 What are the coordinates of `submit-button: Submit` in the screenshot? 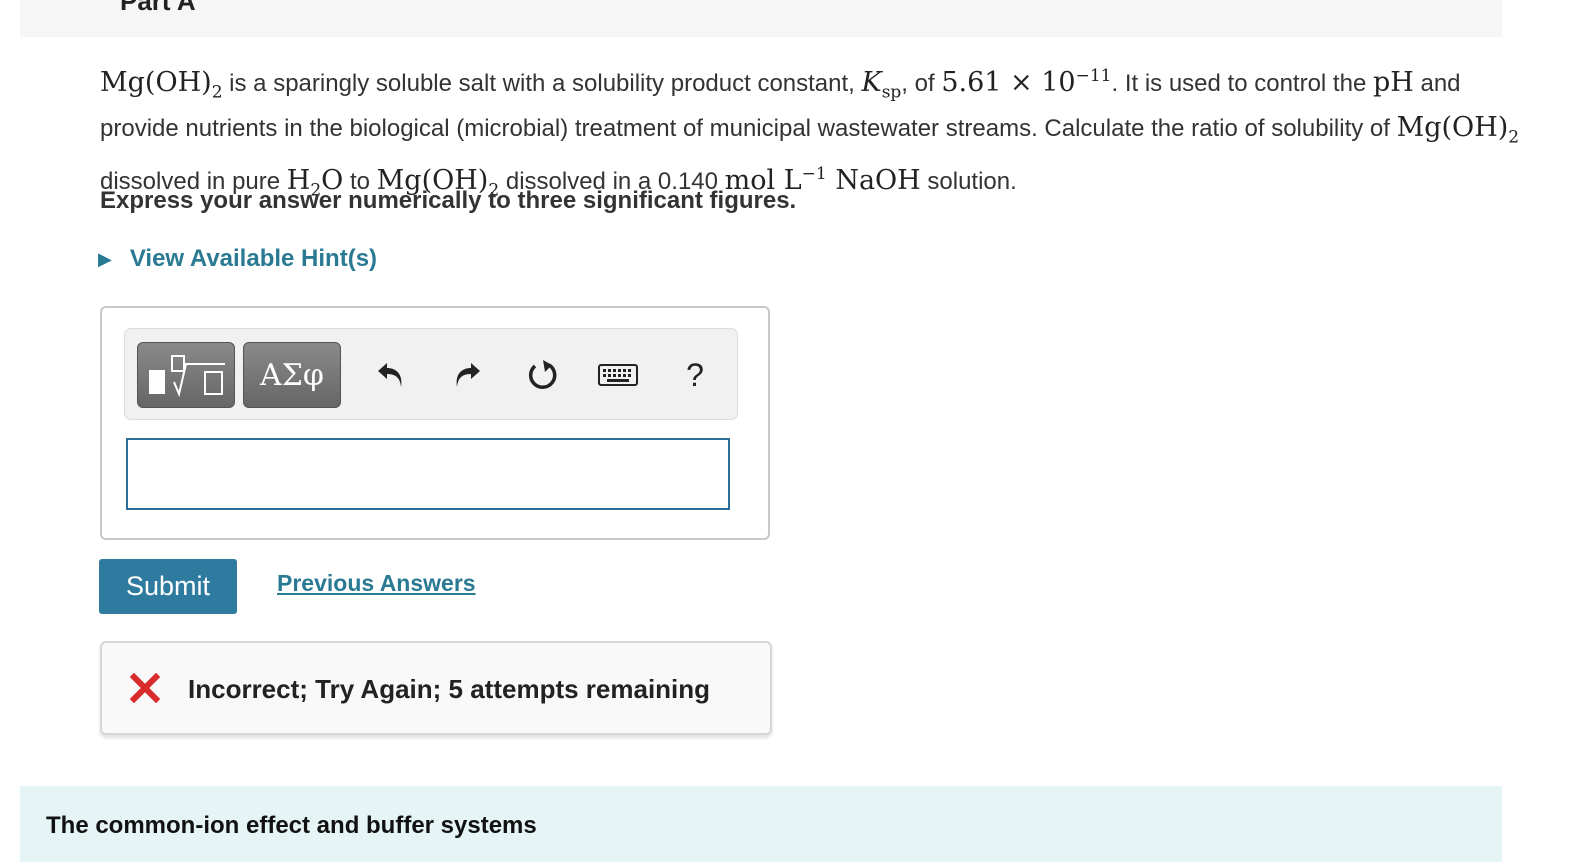 It's located at (168, 586).